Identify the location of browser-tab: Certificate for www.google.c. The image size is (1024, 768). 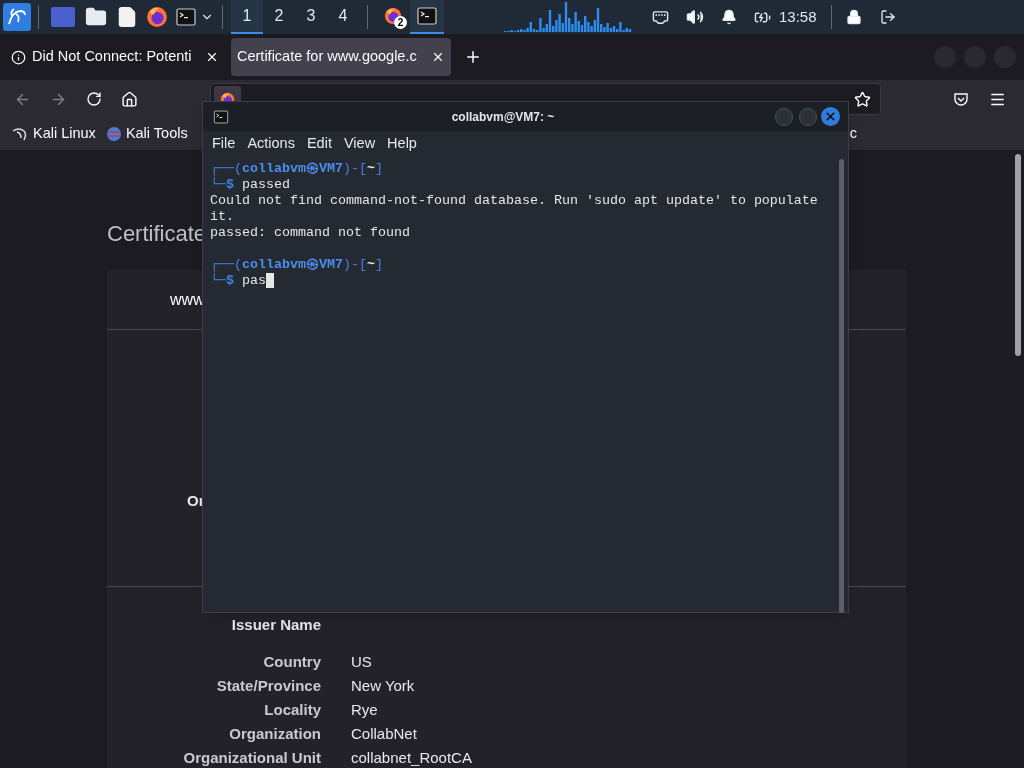
(341, 57).